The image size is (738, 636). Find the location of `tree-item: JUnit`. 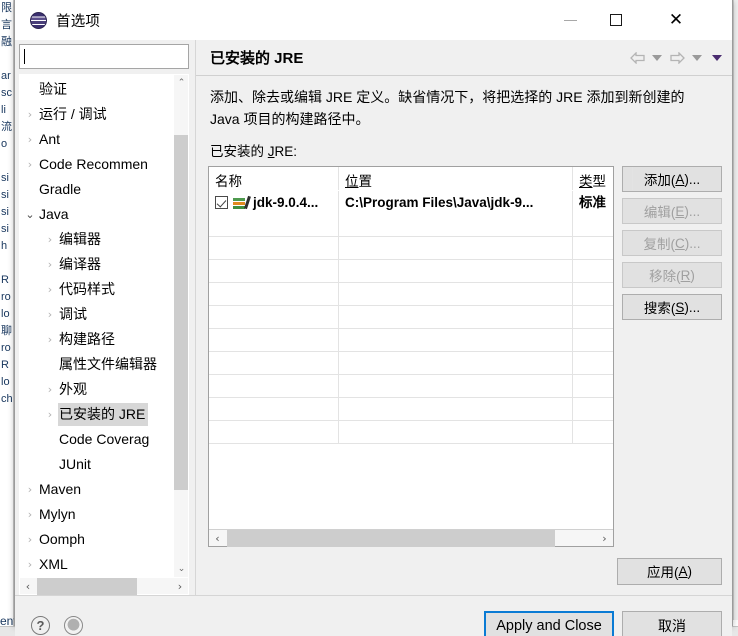

tree-item: JUnit is located at coordinates (96, 464).